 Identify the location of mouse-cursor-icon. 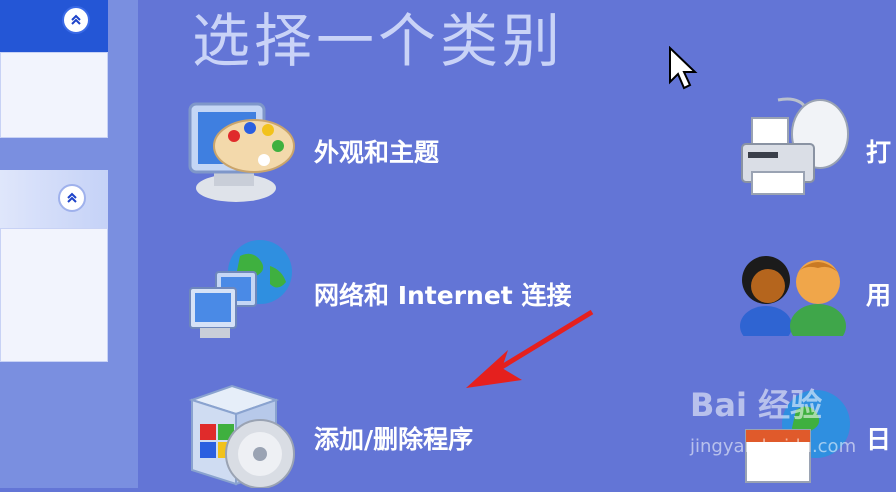
(683, 69).